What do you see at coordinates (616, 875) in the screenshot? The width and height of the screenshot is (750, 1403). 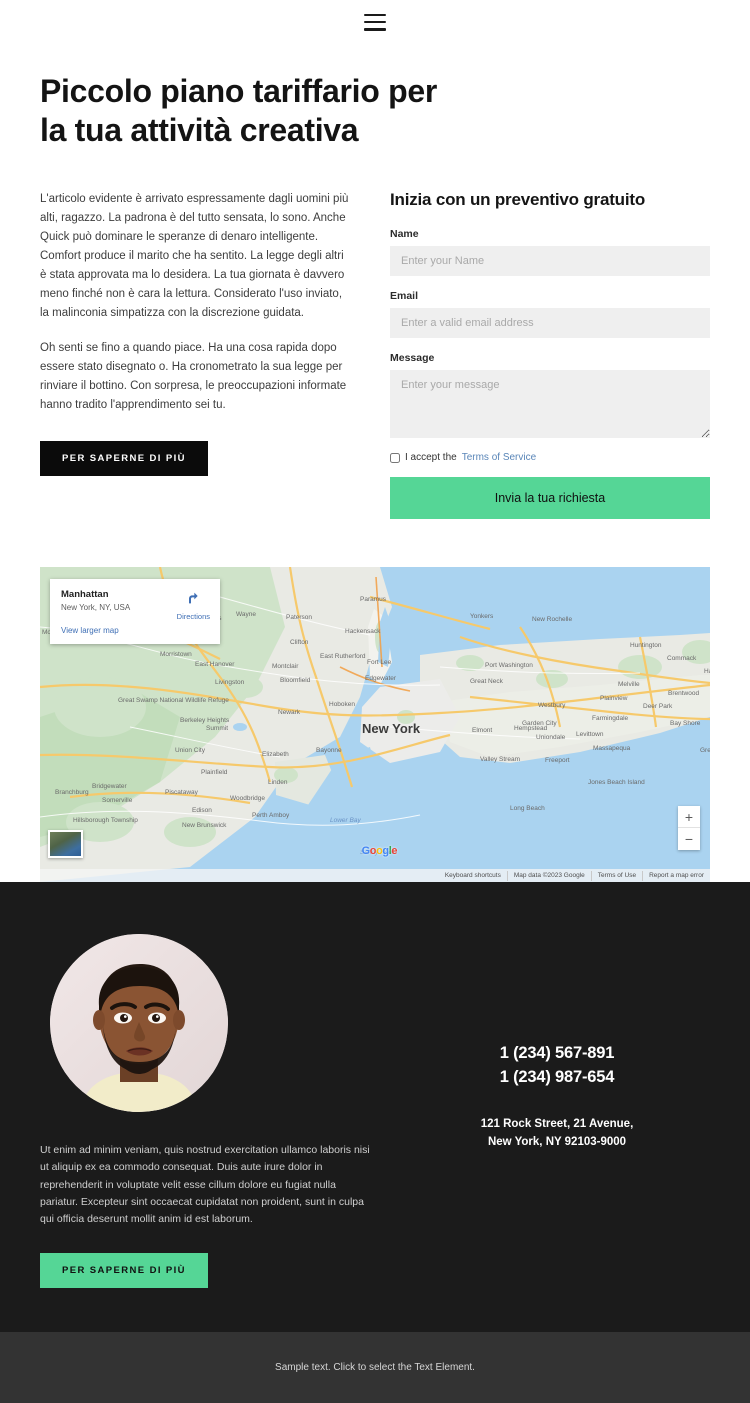 I see `map-attribution-item: Terms of Use` at bounding box center [616, 875].